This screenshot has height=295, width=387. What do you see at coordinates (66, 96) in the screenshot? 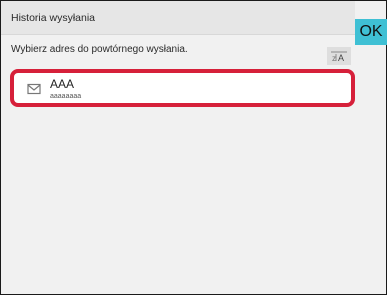
I see `history-item-address: aaaaaaaa` at bounding box center [66, 96].